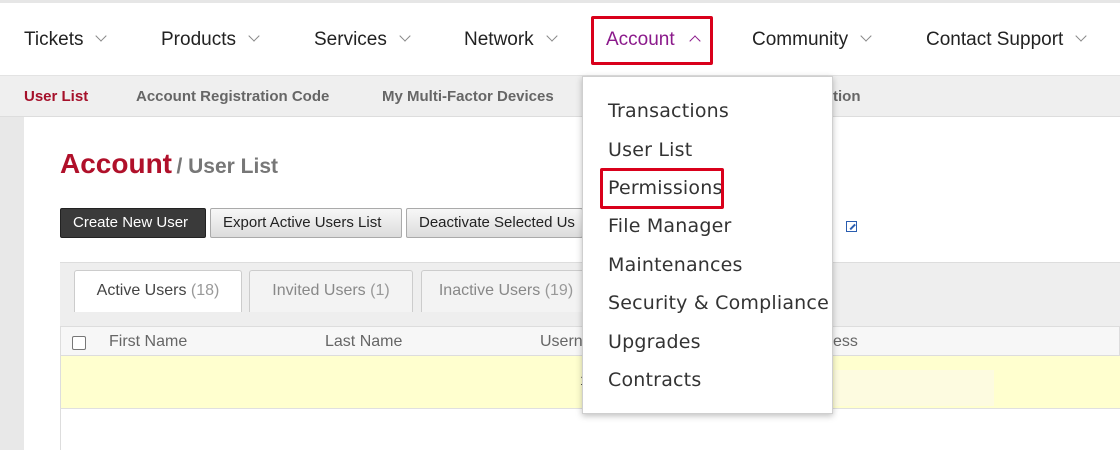 Image resolution: width=1120 pixels, height=450 pixels. Describe the element at coordinates (845, 342) in the screenshot. I see `column-email-address: ess` at that location.